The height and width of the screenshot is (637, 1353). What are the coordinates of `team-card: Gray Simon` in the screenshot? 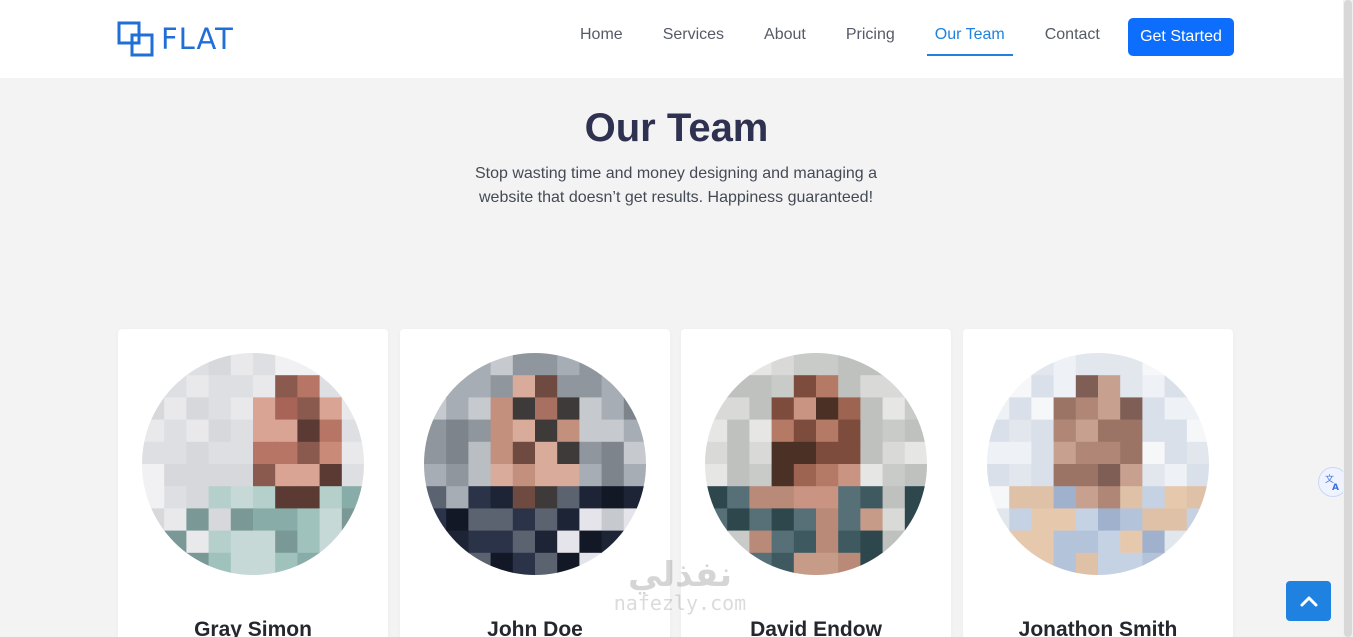 It's located at (253, 483).